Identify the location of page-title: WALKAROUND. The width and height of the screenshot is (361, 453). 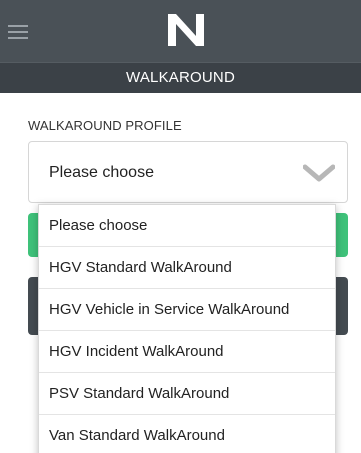
(180, 77).